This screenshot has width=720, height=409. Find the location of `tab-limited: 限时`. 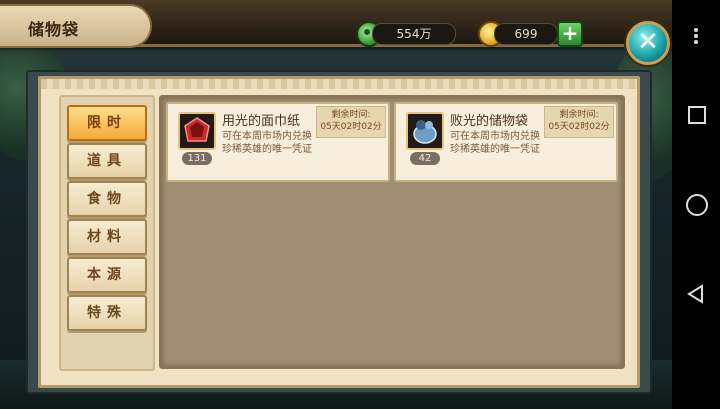

tab-limited: 限时 is located at coordinates (107, 123).